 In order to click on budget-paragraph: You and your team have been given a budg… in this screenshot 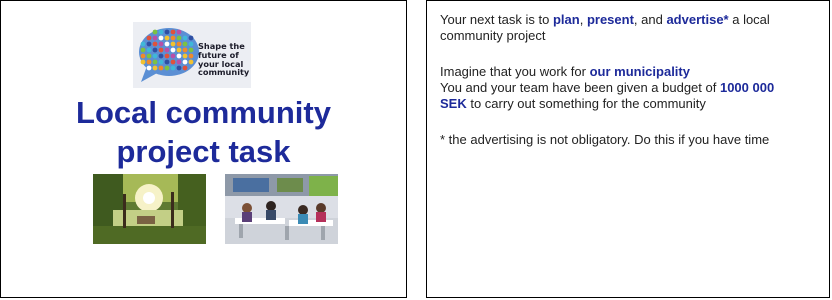, I will do `click(607, 95)`.